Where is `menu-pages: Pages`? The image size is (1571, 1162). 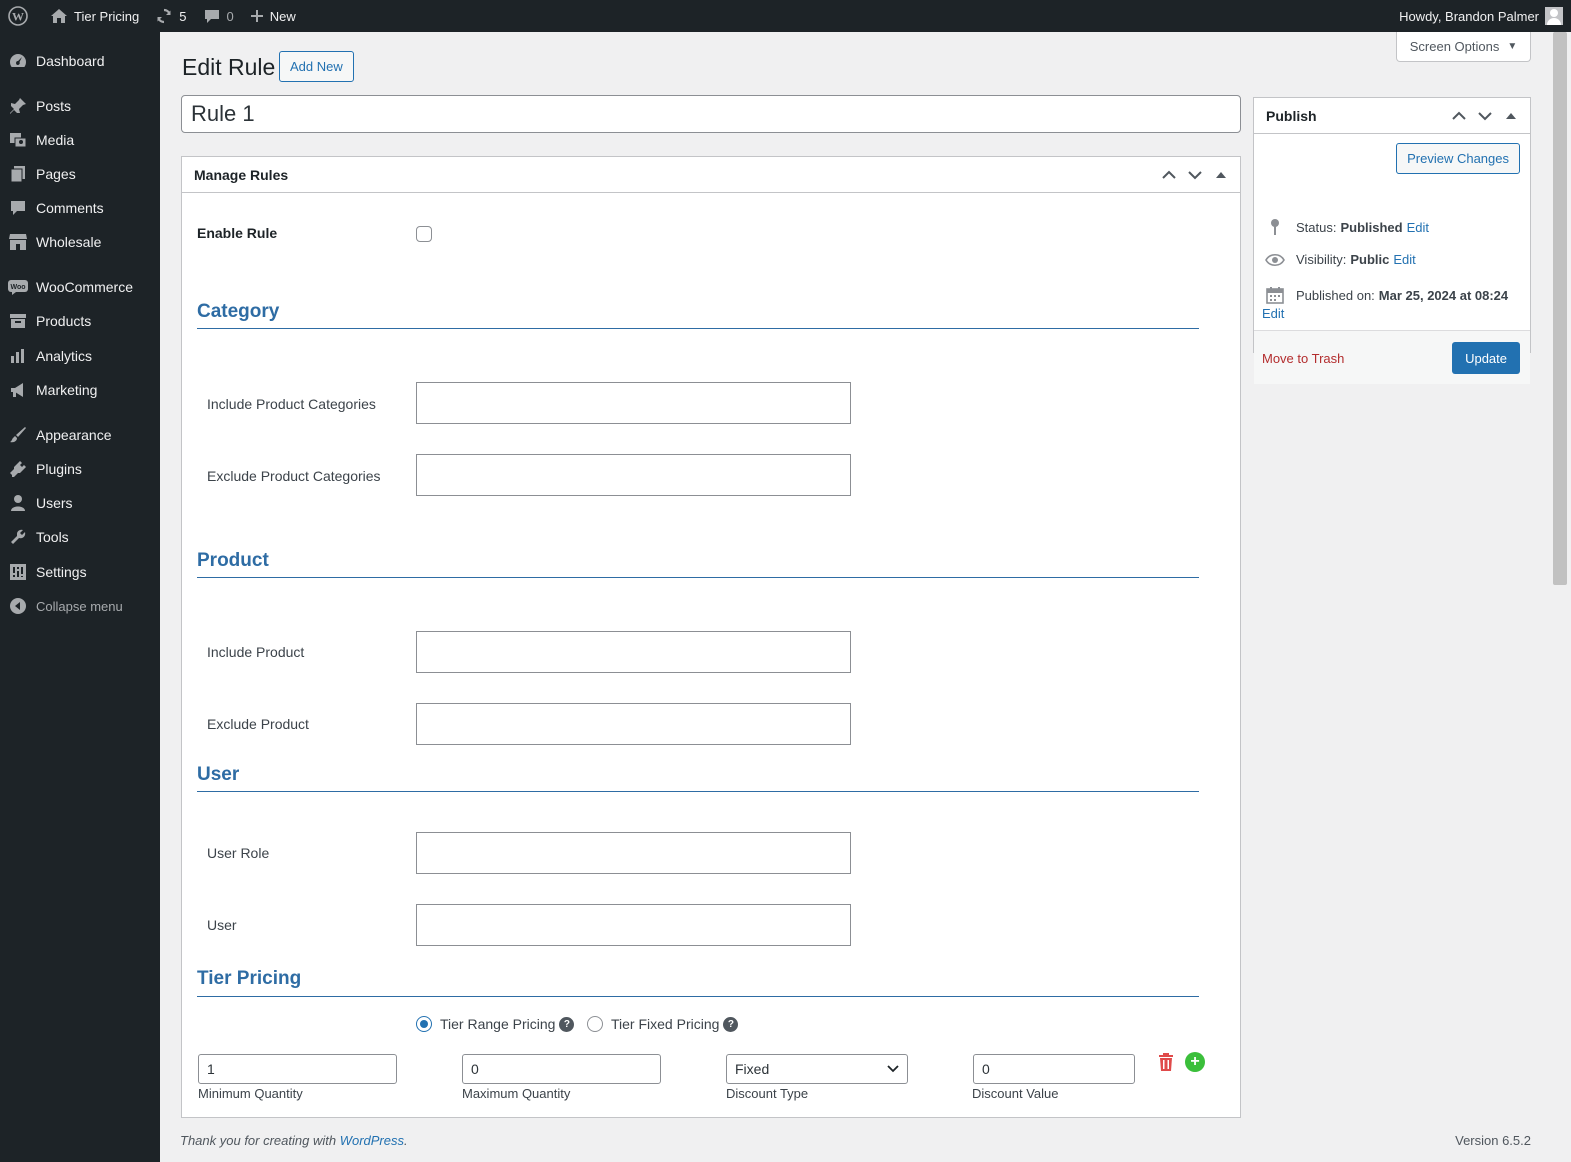
menu-pages: Pages is located at coordinates (80, 174).